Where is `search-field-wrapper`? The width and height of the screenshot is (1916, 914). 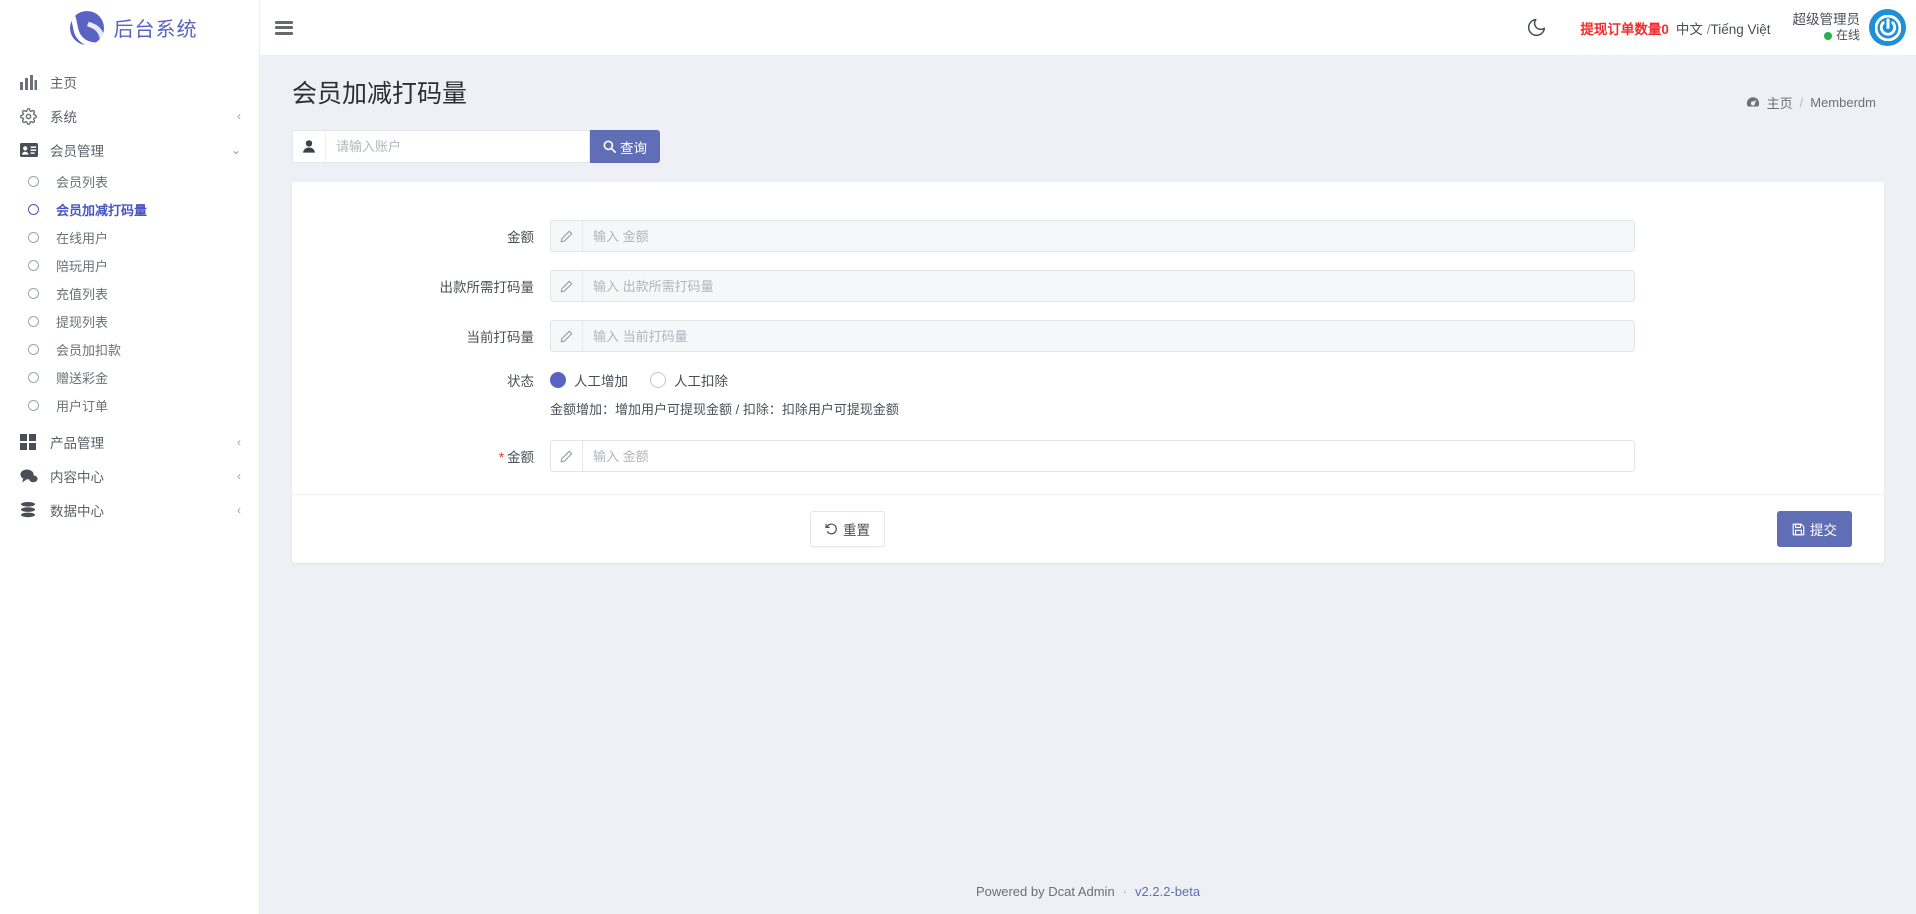
search-field-wrapper is located at coordinates (441, 146).